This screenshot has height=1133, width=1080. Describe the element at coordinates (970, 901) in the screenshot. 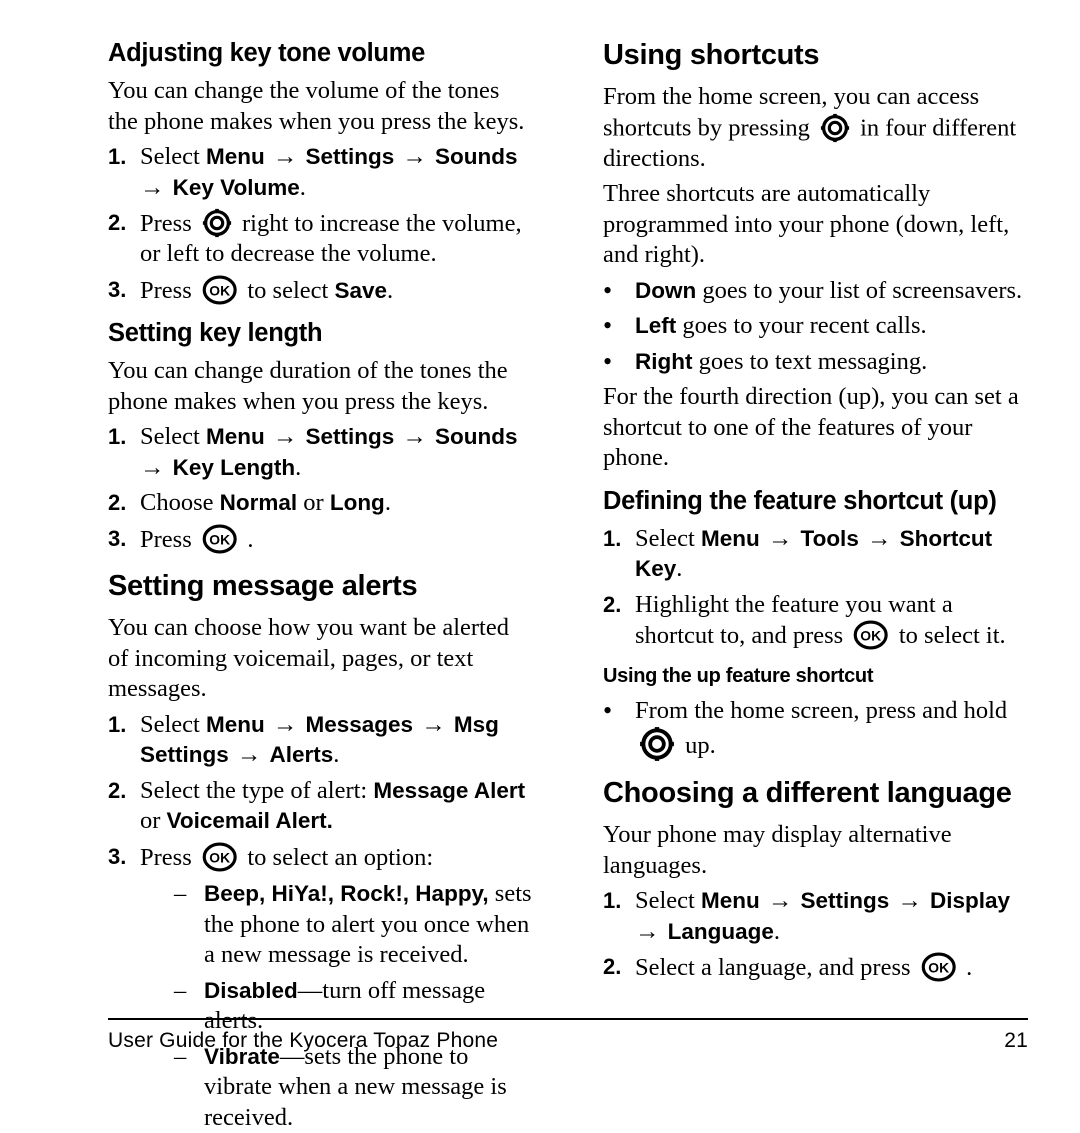

I see `emphasized-term: Display` at that location.